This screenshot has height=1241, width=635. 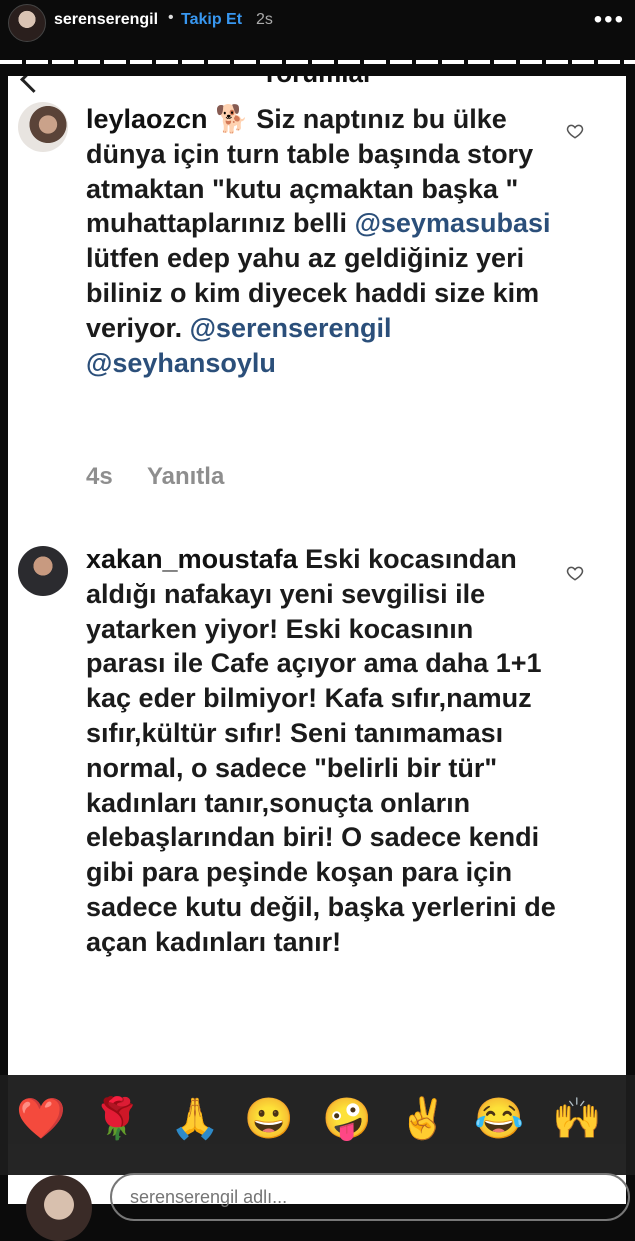 What do you see at coordinates (41, 1118) in the screenshot?
I see `heart-emoji-button: ❤️` at bounding box center [41, 1118].